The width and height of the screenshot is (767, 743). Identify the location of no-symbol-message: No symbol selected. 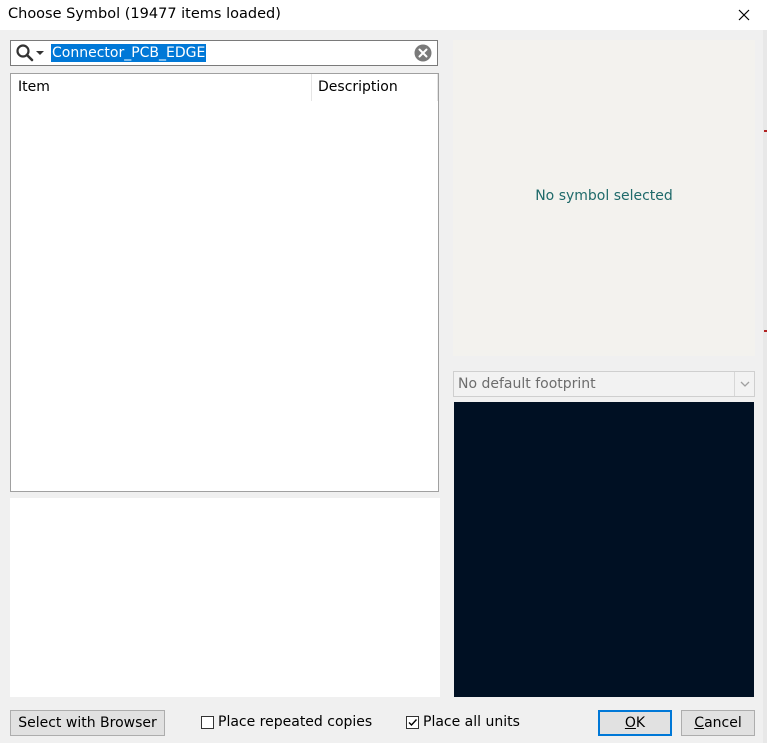
(604, 196).